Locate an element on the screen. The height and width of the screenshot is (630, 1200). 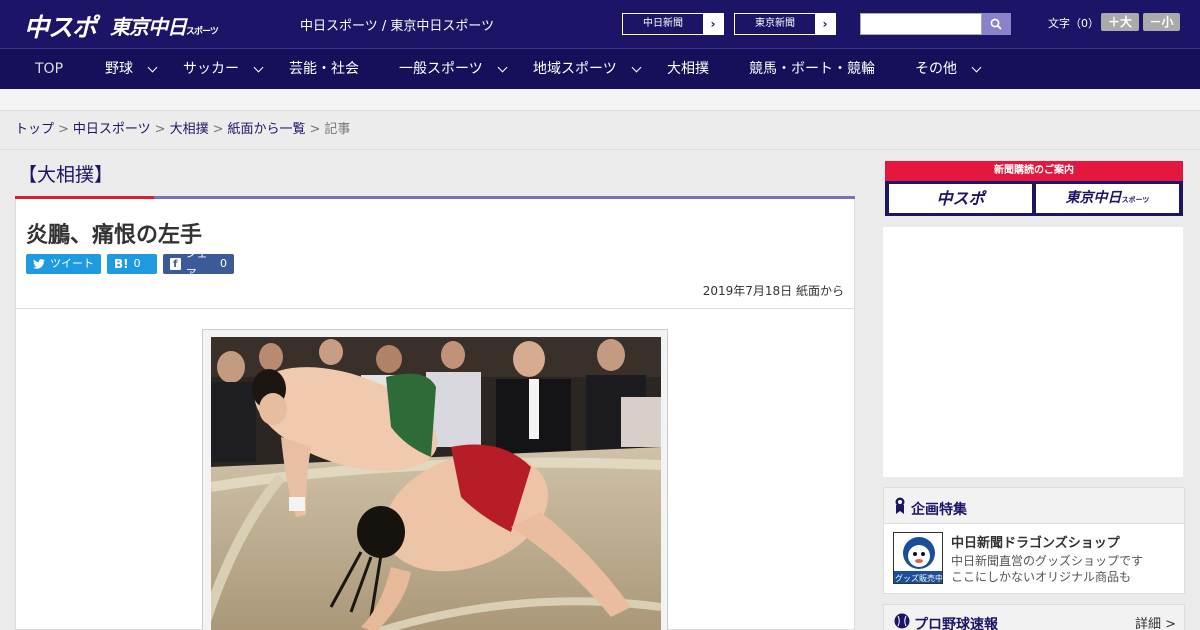
facebook-icon: f is located at coordinates (175, 264).